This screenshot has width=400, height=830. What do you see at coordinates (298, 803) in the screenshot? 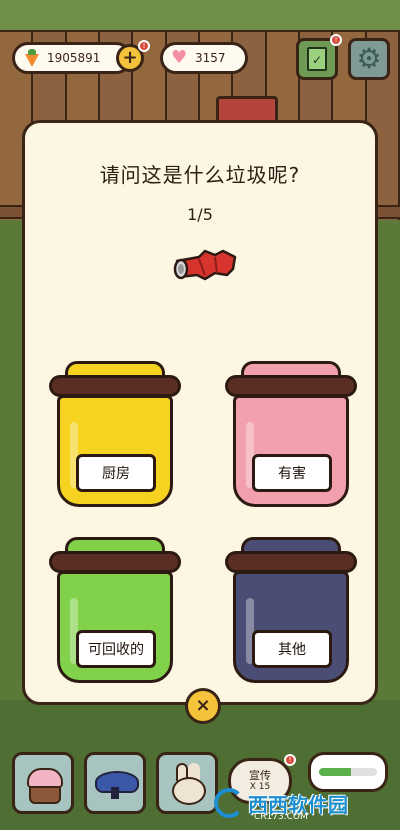
I see `site-watermark: 西西软件园 CR173.COM` at bounding box center [298, 803].